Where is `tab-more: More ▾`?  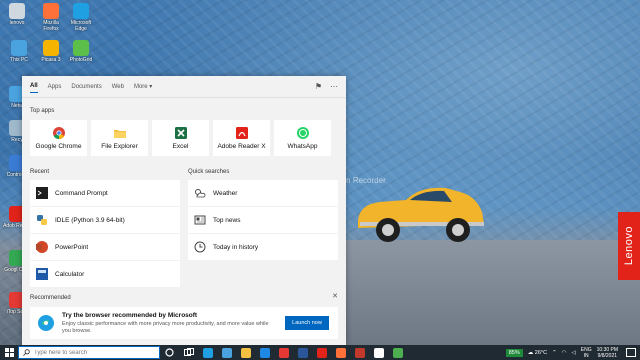 tab-more: More ▾ is located at coordinates (143, 86).